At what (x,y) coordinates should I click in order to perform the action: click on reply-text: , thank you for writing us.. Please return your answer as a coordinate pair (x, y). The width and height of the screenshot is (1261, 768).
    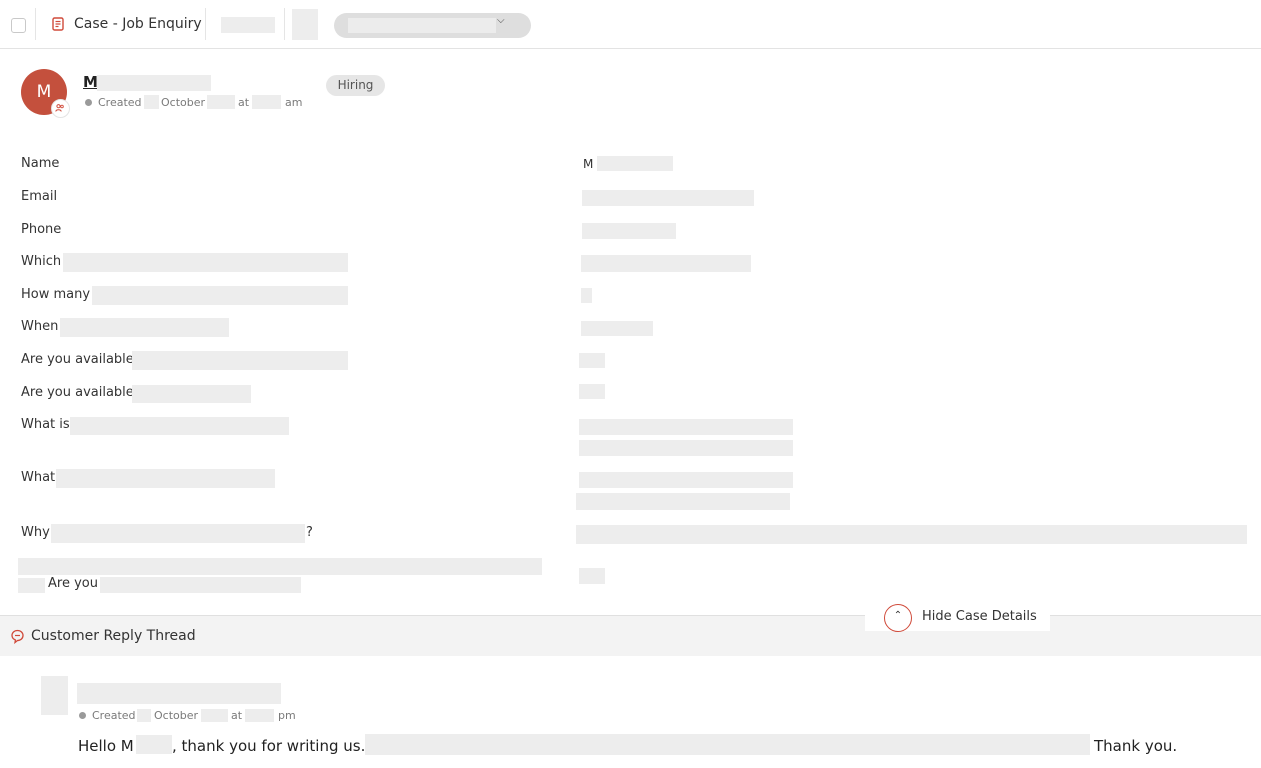
    Looking at the image, I should click on (269, 746).